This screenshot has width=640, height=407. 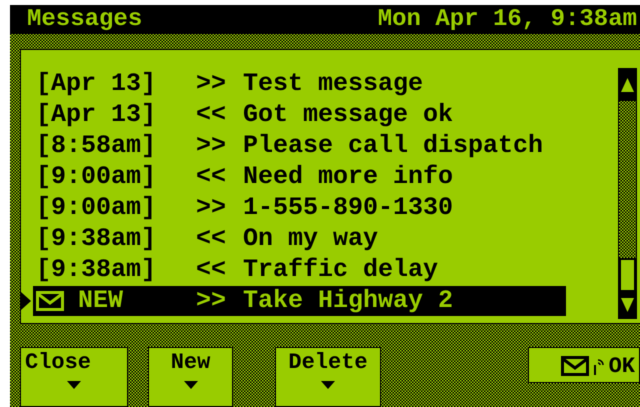 I want to click on message-text: Got message ok, so click(x=348, y=115).